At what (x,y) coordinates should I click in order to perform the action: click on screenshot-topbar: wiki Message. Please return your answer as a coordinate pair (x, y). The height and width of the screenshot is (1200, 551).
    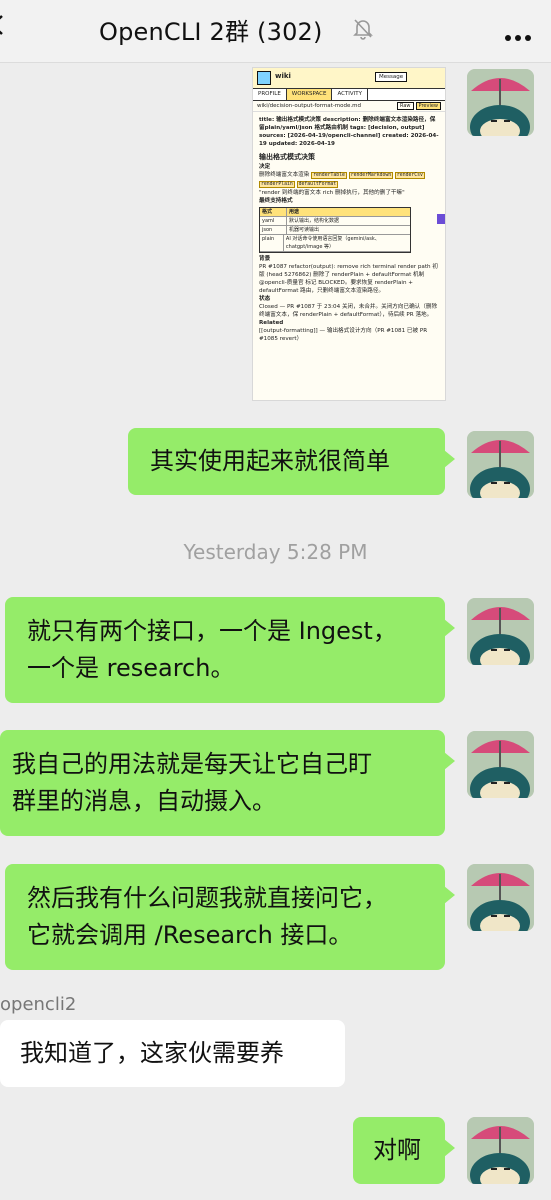
    Looking at the image, I should click on (349, 78).